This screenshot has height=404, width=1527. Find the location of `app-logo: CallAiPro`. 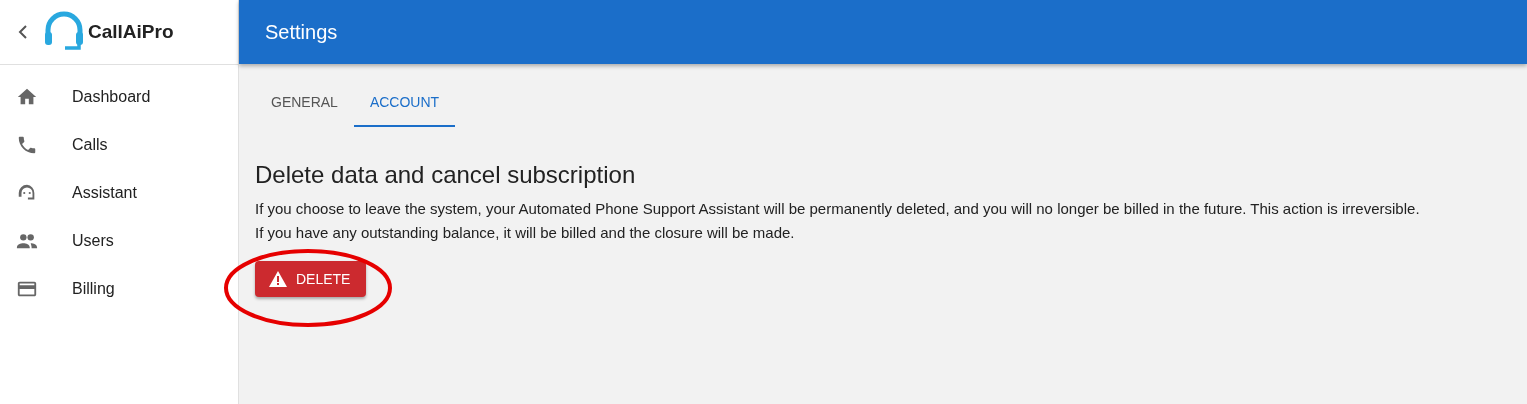

app-logo: CallAiPro is located at coordinates (131, 32).